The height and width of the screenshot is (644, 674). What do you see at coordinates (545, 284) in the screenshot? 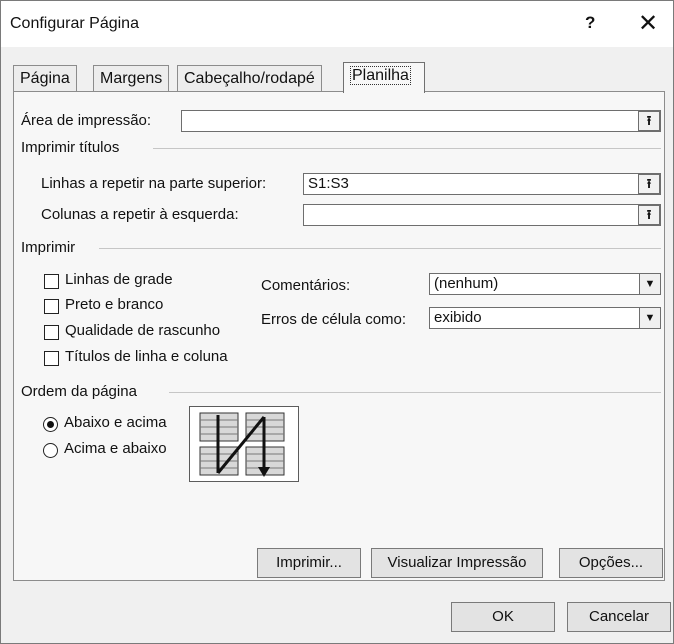
I see `comments-select: (nenhum) ▼` at bounding box center [545, 284].